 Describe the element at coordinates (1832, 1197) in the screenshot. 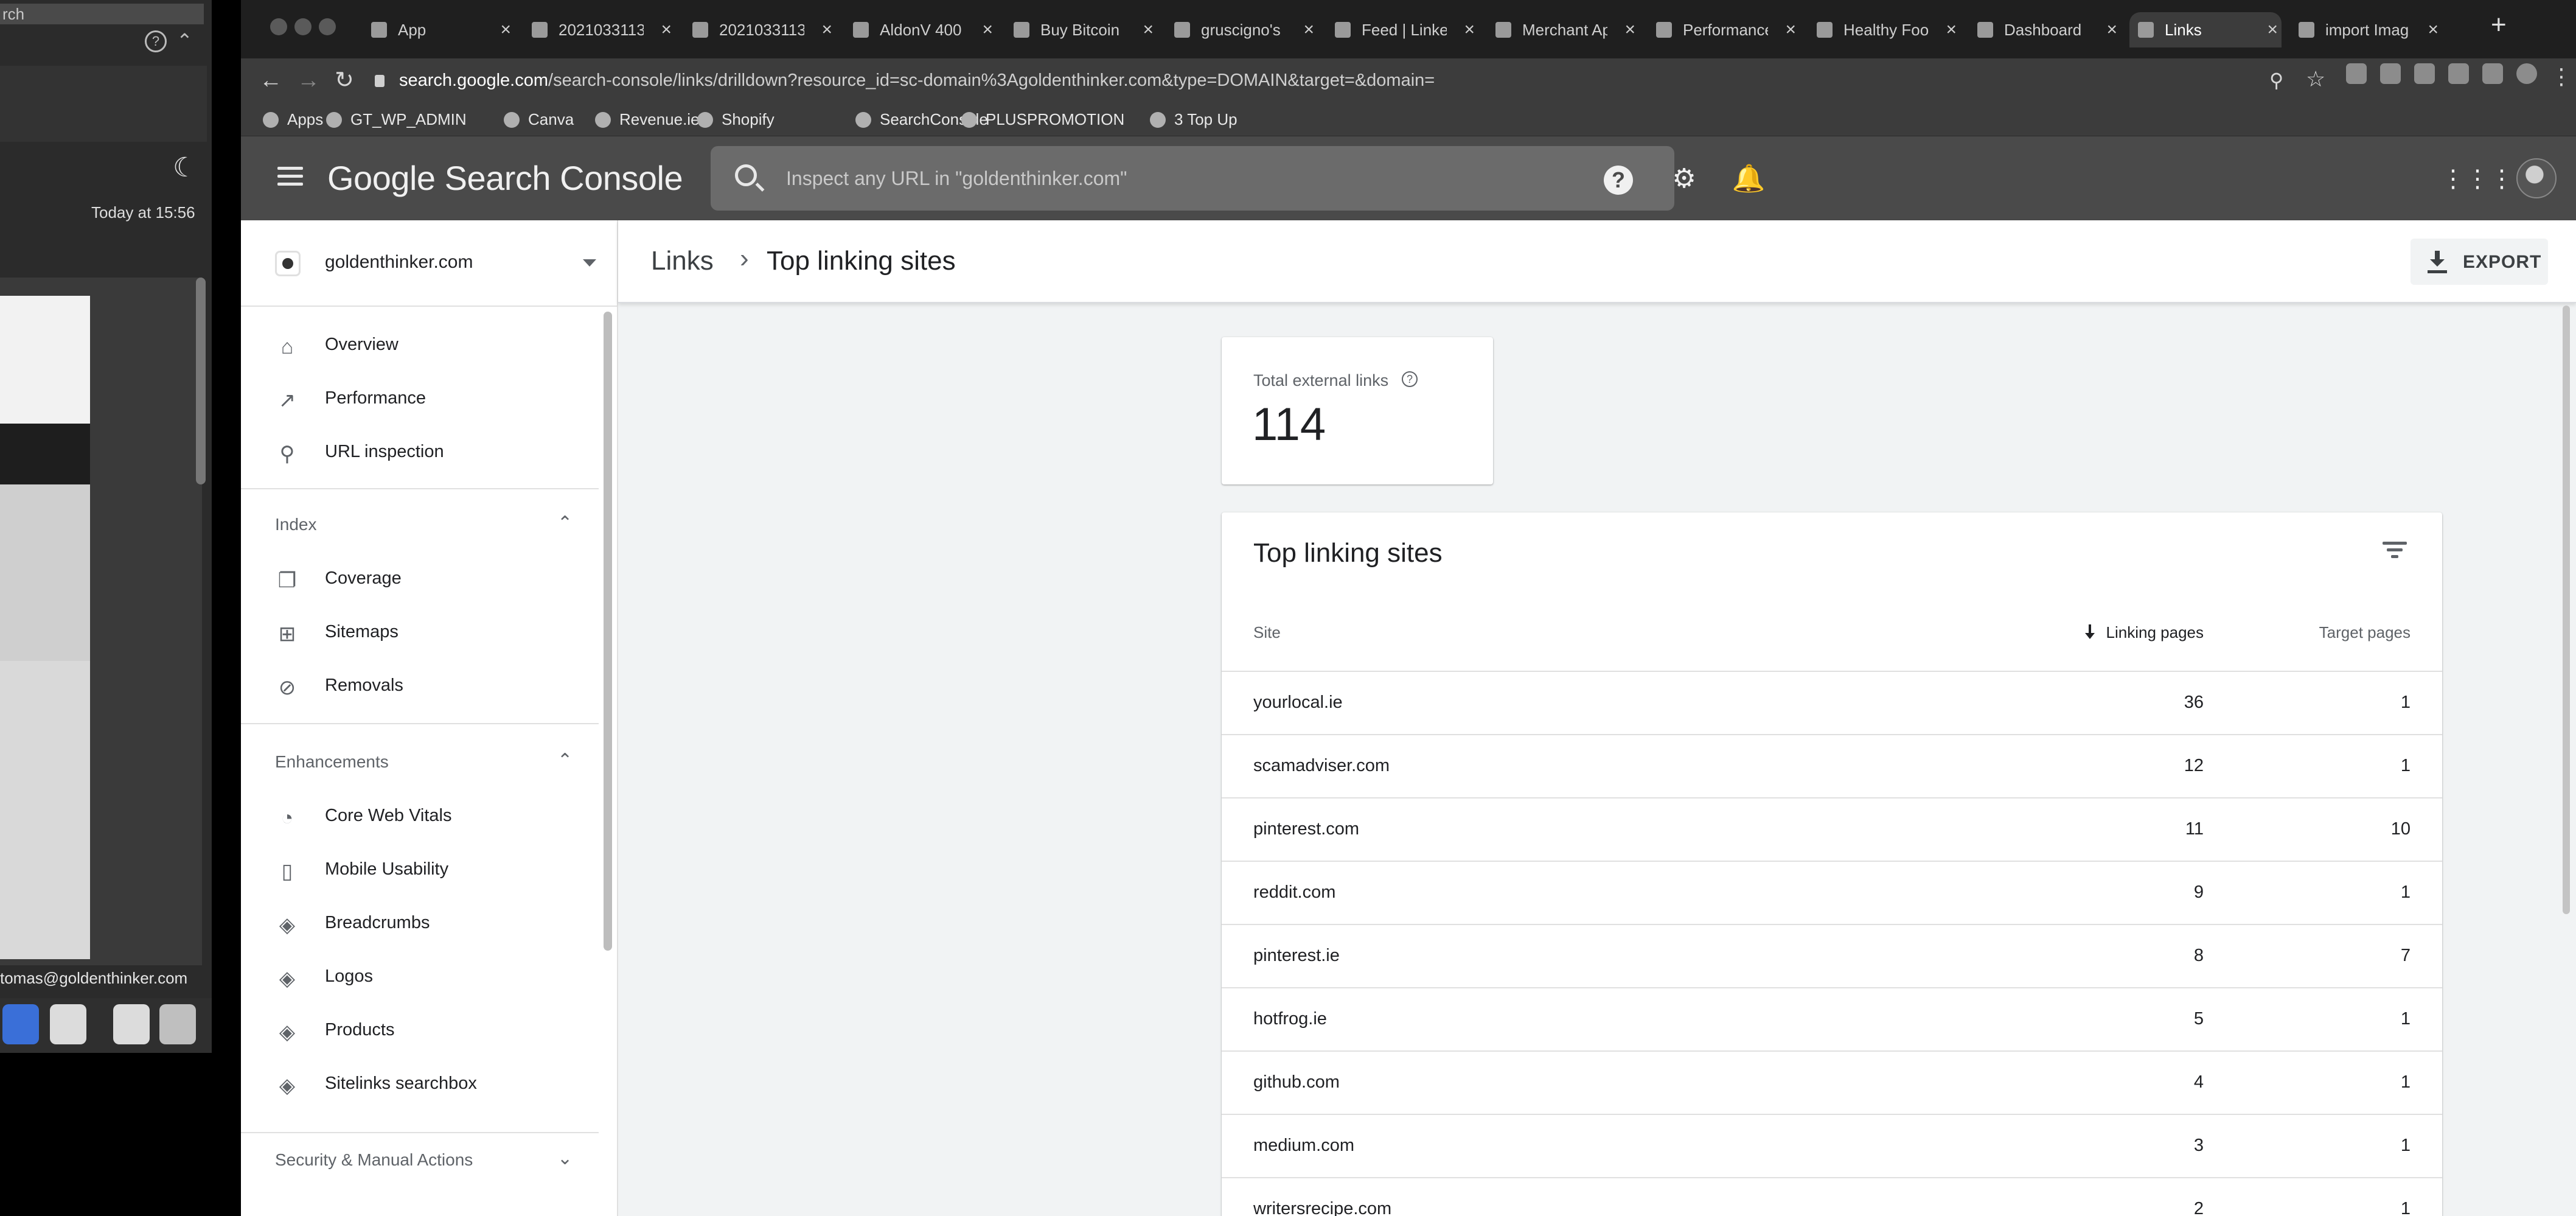

I see `table-row: writersrecipe.com 2 1` at that location.